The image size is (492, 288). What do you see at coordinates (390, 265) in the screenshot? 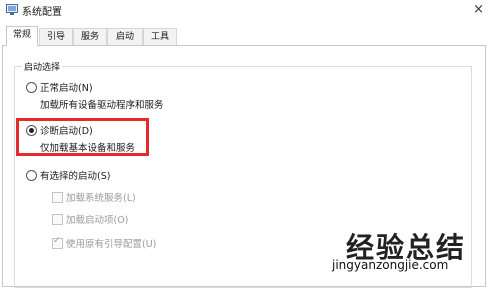
I see `watermark-url: jingyanzongjie.com` at bounding box center [390, 265].